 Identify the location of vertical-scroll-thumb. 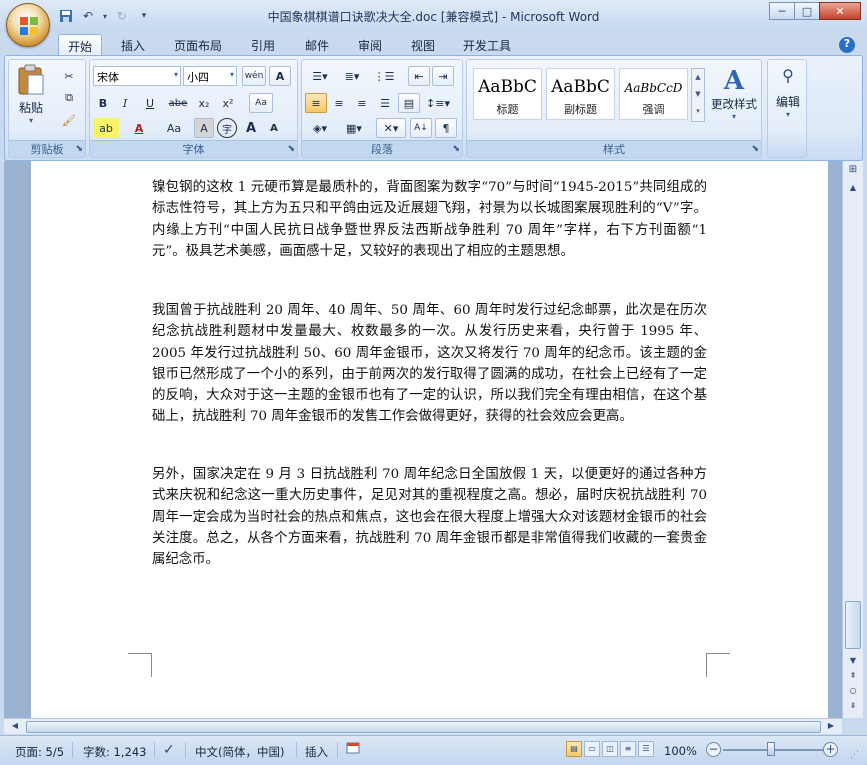
(853, 625).